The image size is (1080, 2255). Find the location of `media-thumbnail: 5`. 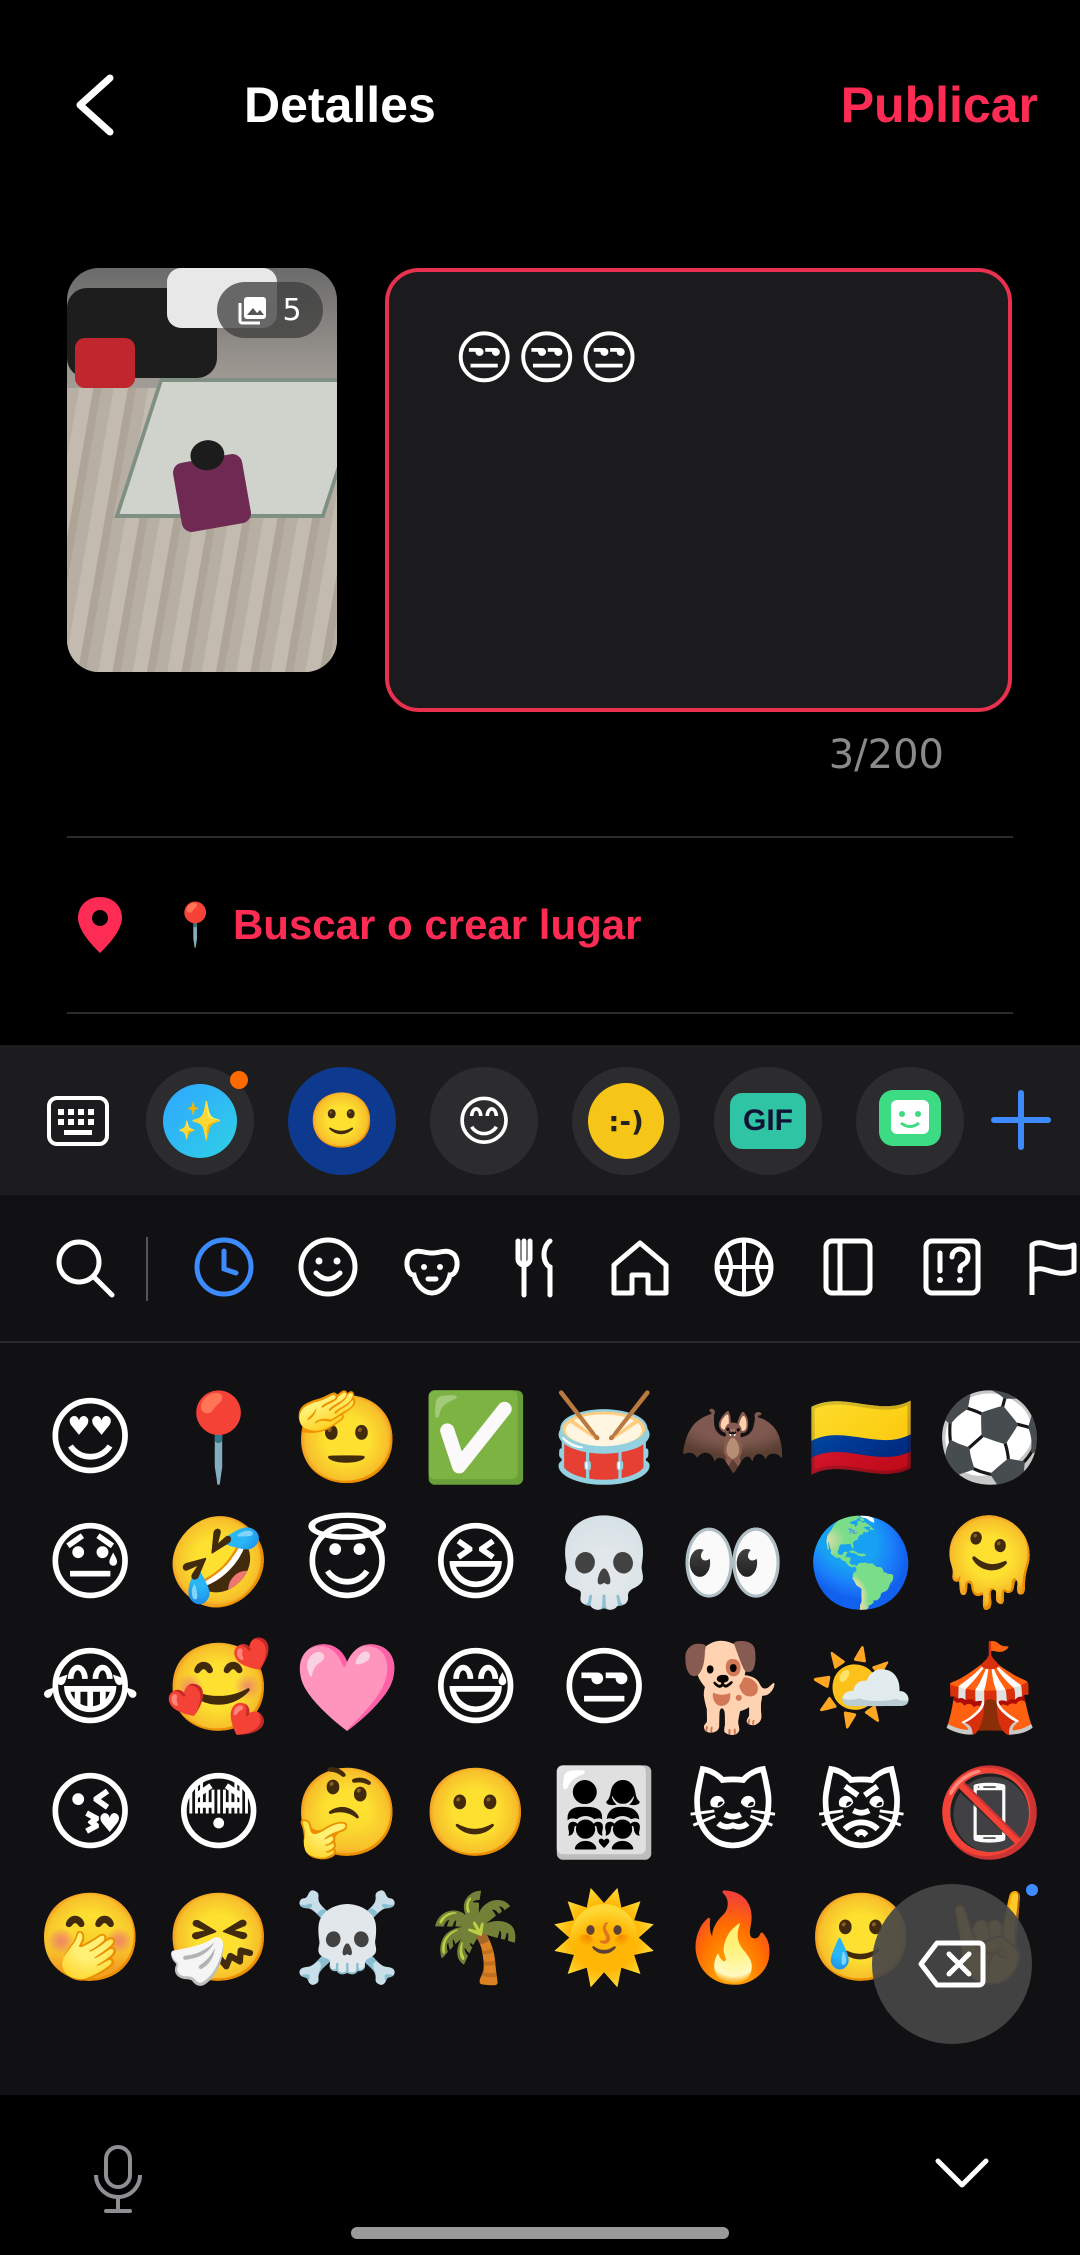

media-thumbnail: 5 is located at coordinates (202, 470).